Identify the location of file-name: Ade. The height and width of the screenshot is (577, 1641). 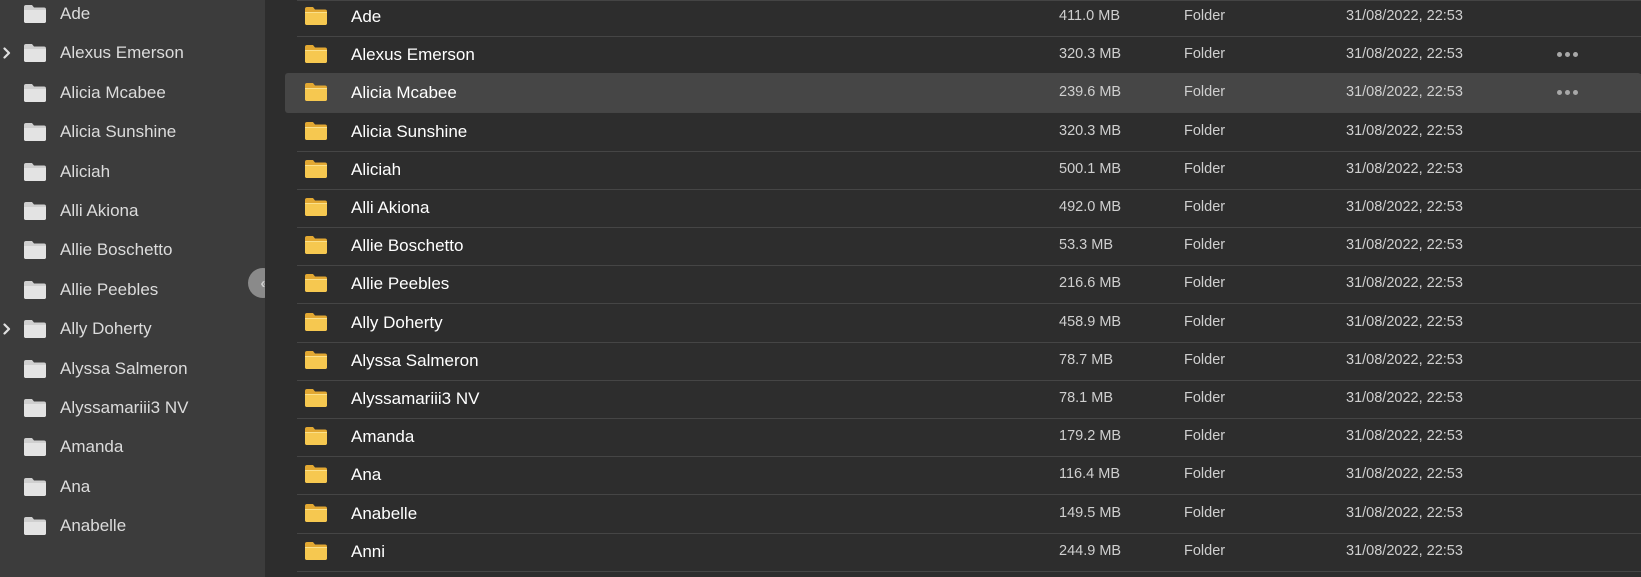
(366, 17).